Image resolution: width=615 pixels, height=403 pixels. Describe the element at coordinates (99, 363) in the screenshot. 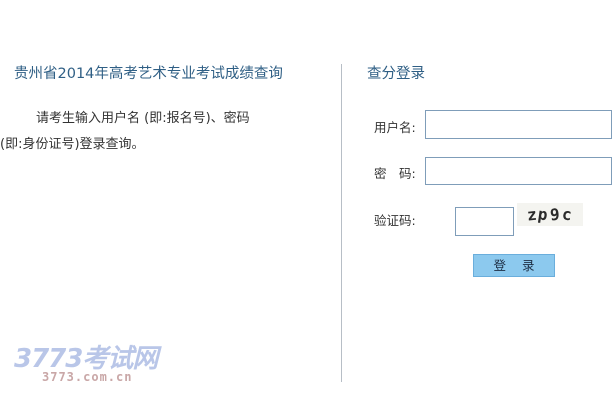

I see `site-watermark-logo: 3773考试网 3773.com.cn` at that location.